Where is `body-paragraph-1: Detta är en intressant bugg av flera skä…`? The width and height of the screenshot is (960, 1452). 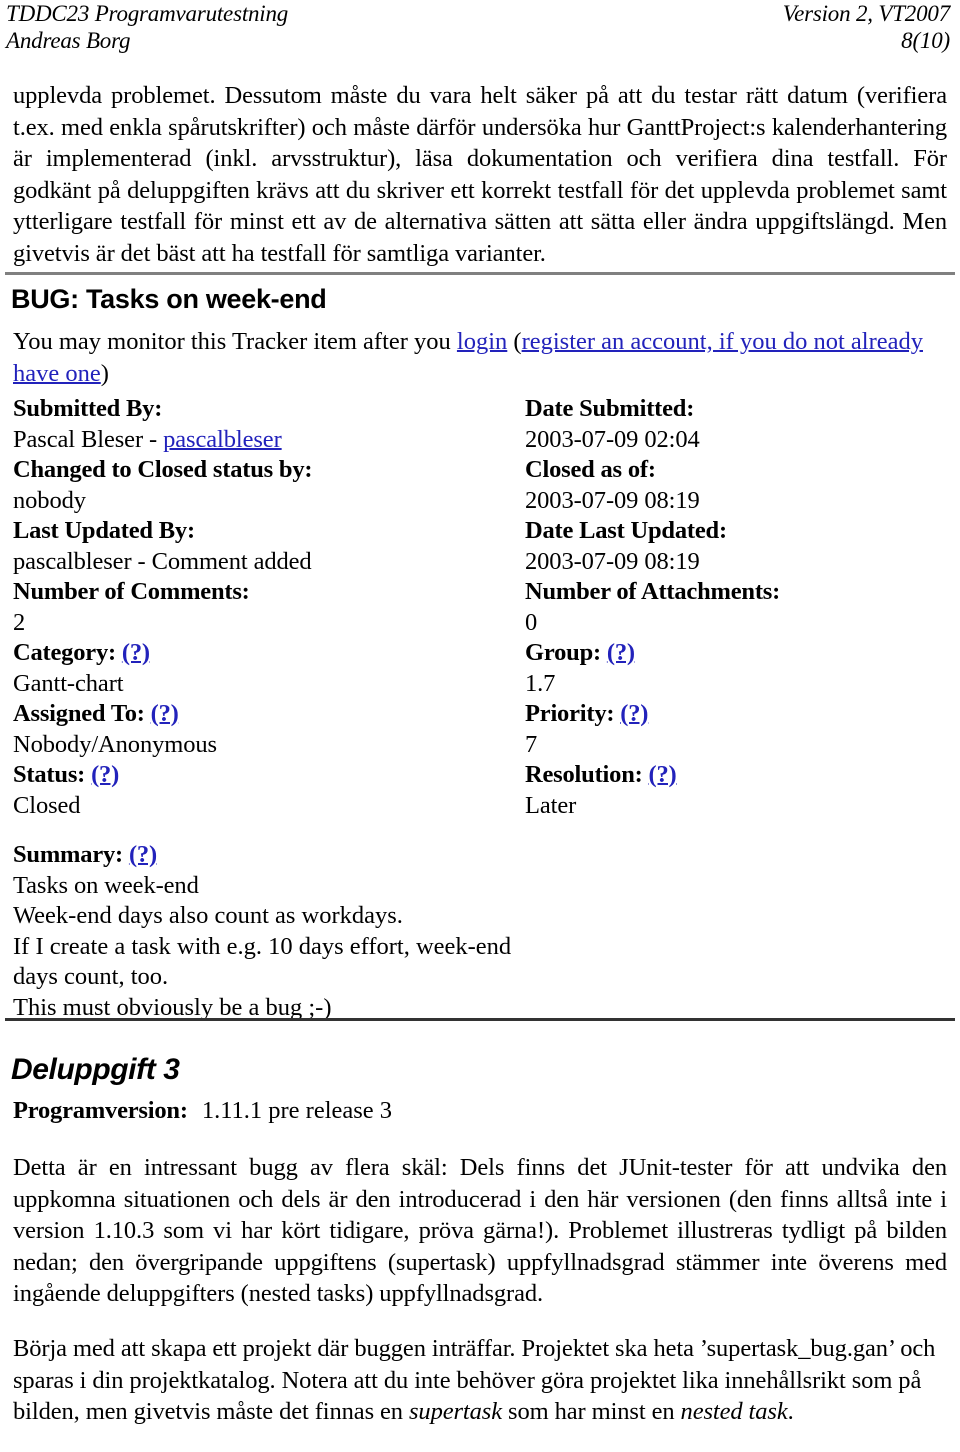 body-paragraph-1: Detta är en intressant bugg av flera skä… is located at coordinates (480, 1231).